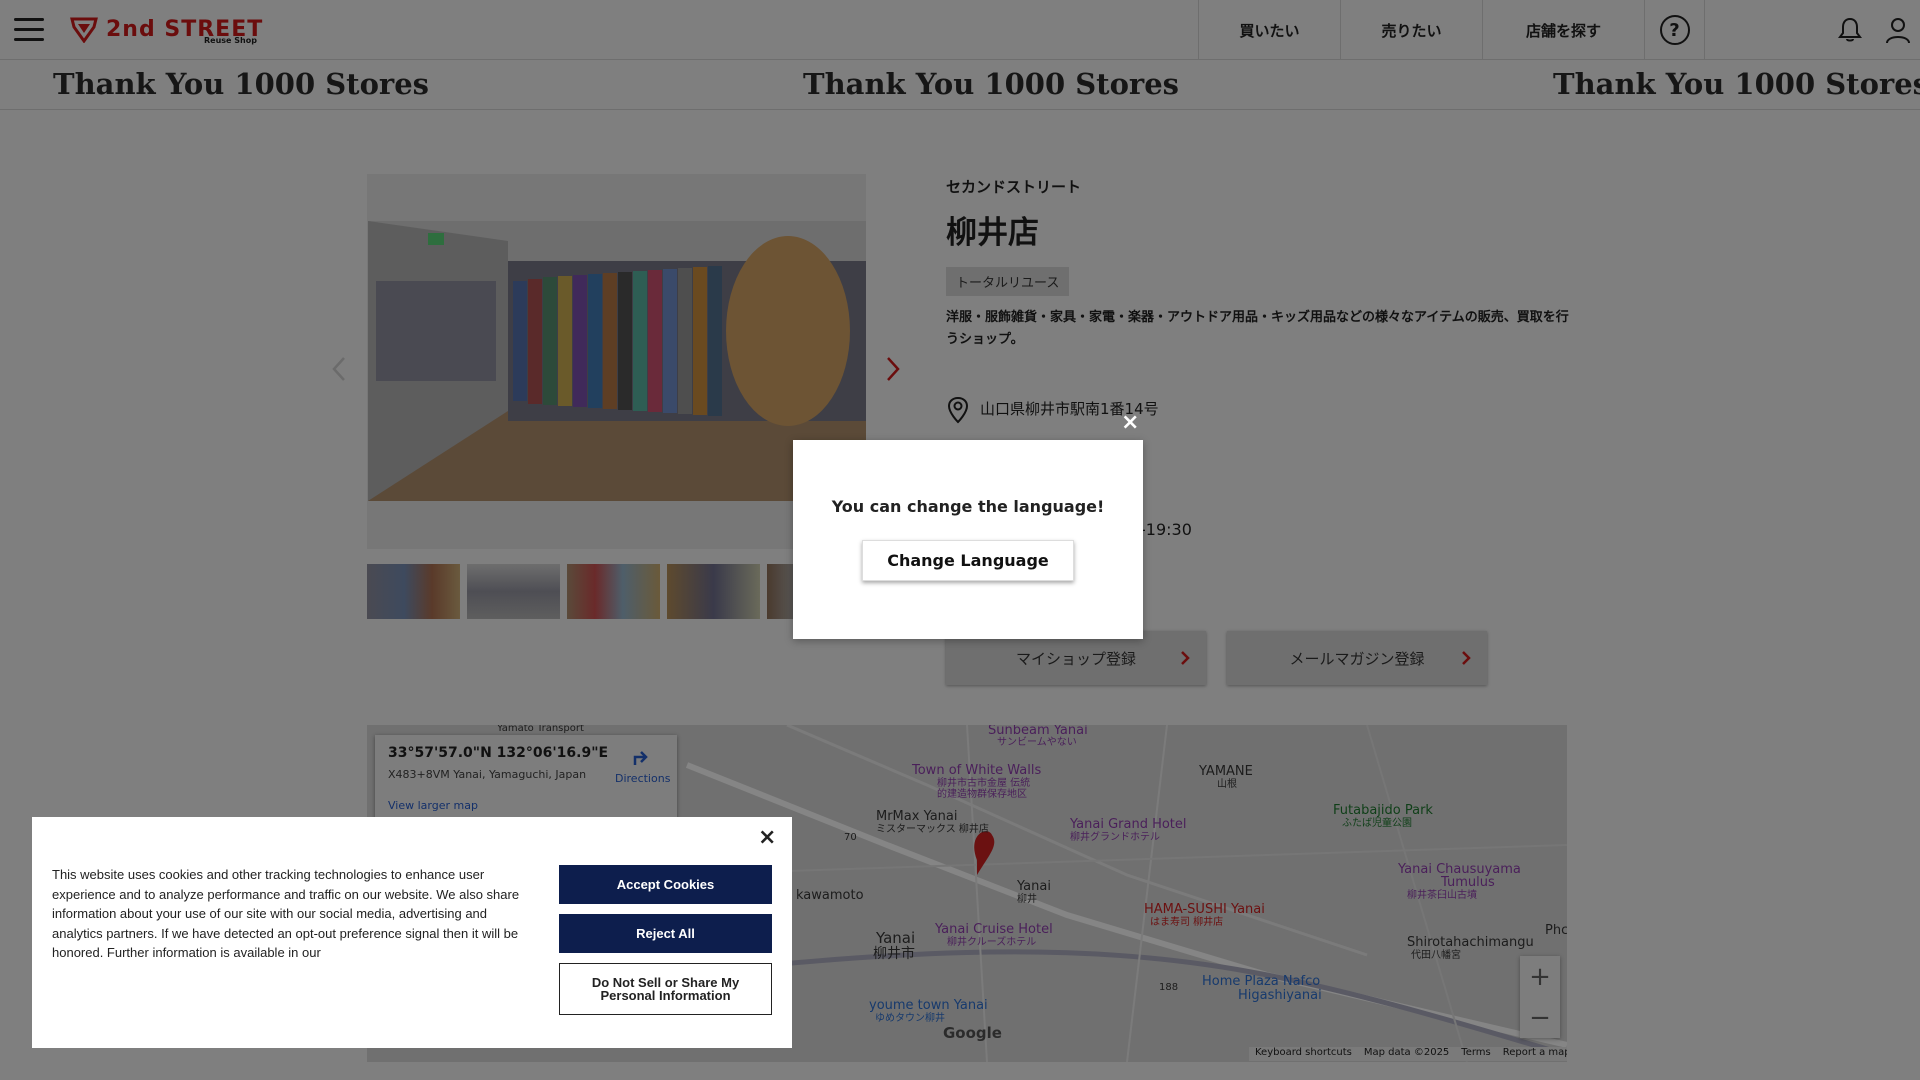 This screenshot has width=1920, height=1080. I want to click on report-map-error-link: Report a map error, so click(1535, 1054).